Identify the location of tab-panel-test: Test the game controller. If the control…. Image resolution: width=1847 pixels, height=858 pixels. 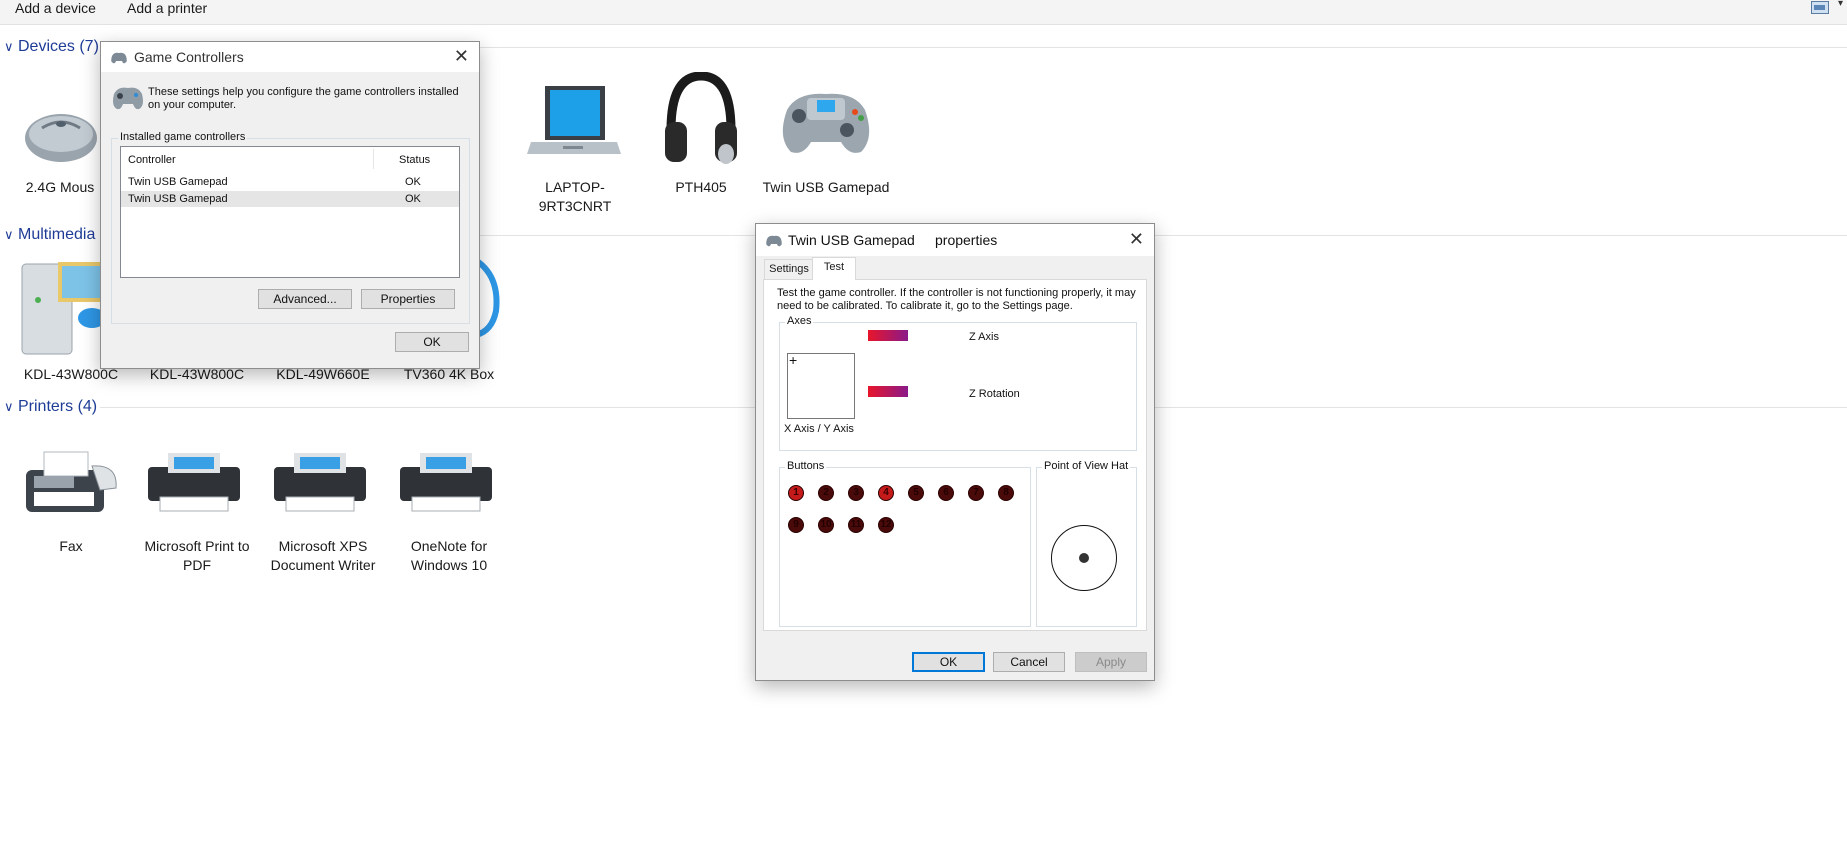
(955, 455).